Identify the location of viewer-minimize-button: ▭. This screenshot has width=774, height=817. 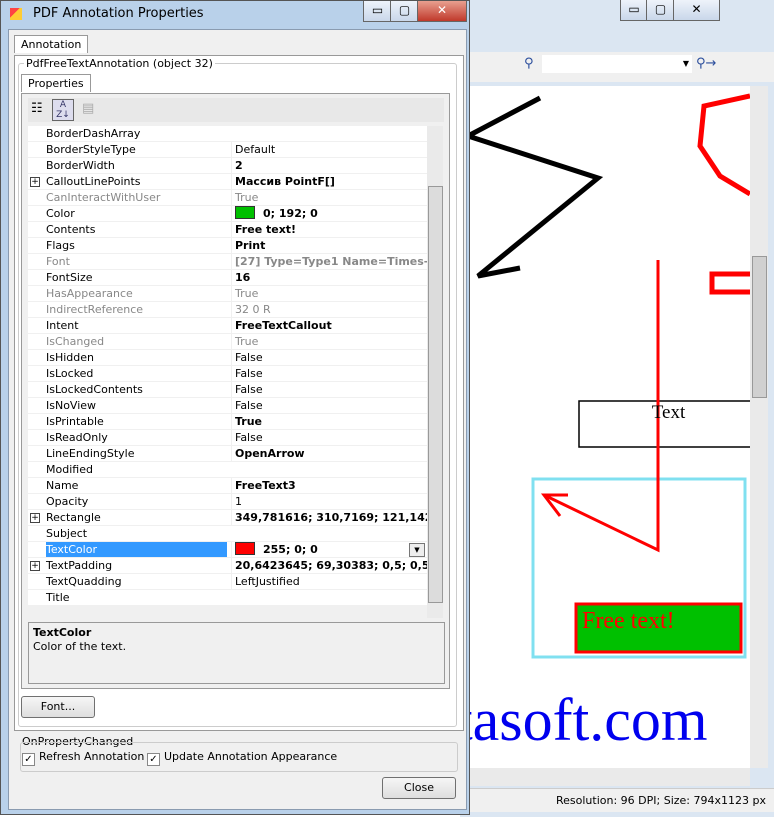
(634, 10).